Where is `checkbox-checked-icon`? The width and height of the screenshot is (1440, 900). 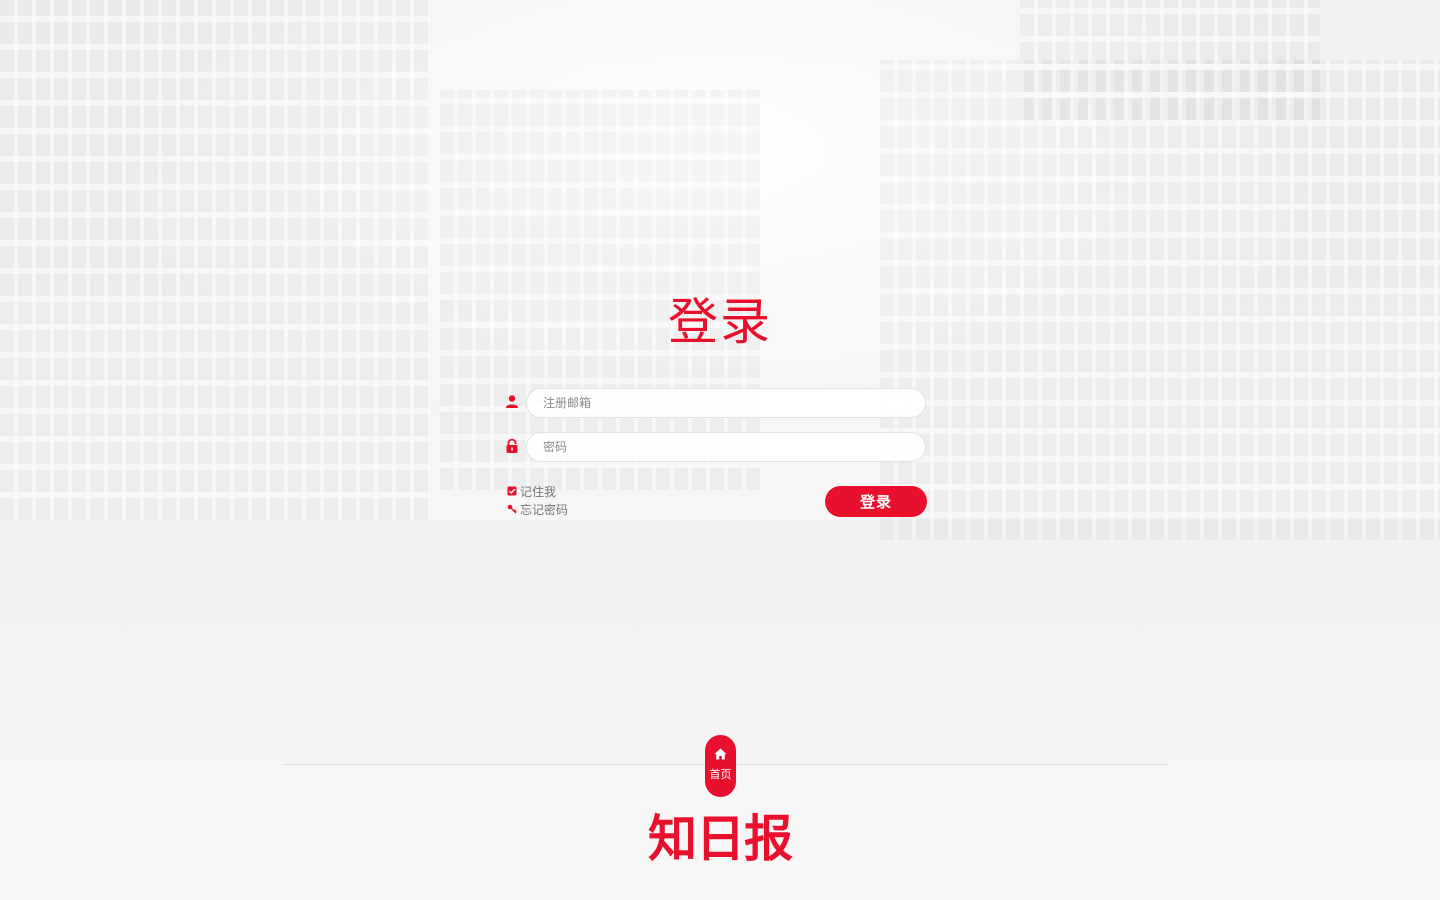
checkbox-checked-icon is located at coordinates (512, 491).